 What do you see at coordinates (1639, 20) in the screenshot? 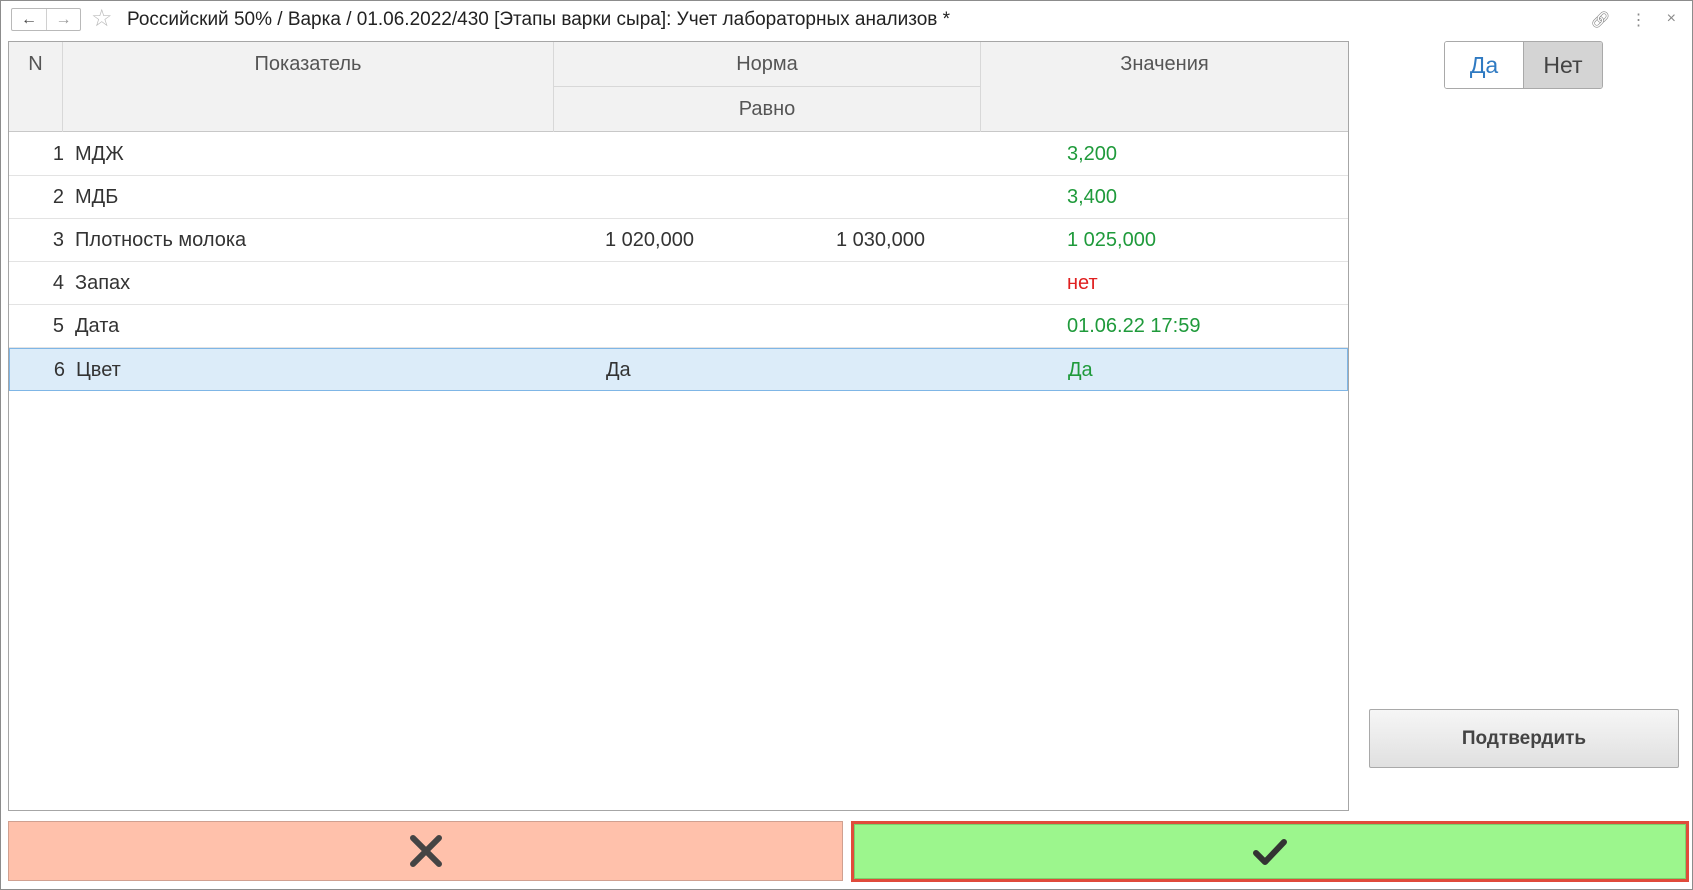
I see `more-menu-icon: ⋮` at bounding box center [1639, 20].